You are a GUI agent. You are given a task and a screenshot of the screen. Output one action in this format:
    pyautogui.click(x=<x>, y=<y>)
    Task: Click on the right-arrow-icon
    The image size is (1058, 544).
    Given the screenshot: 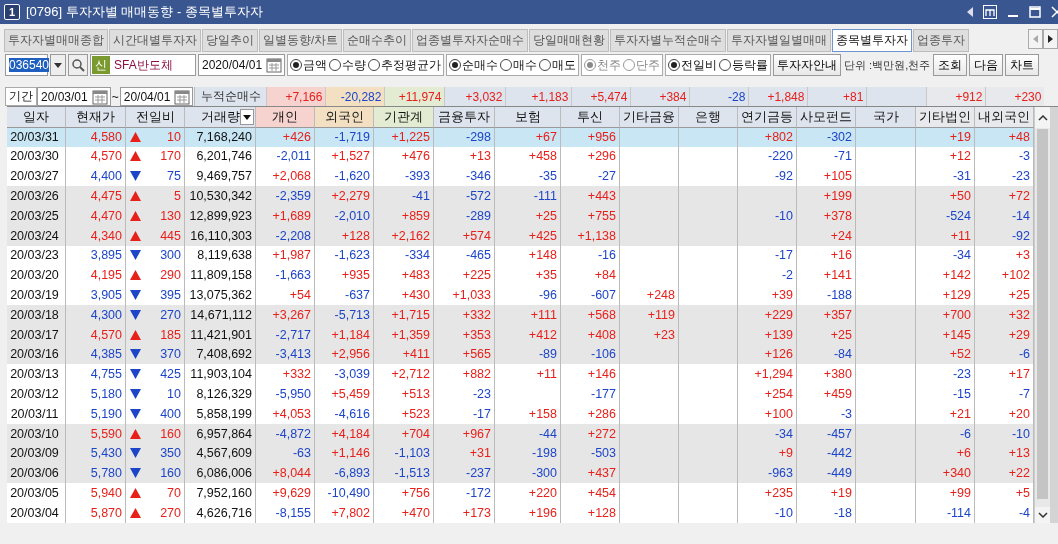 What is the action you would take?
    pyautogui.click(x=1050, y=39)
    